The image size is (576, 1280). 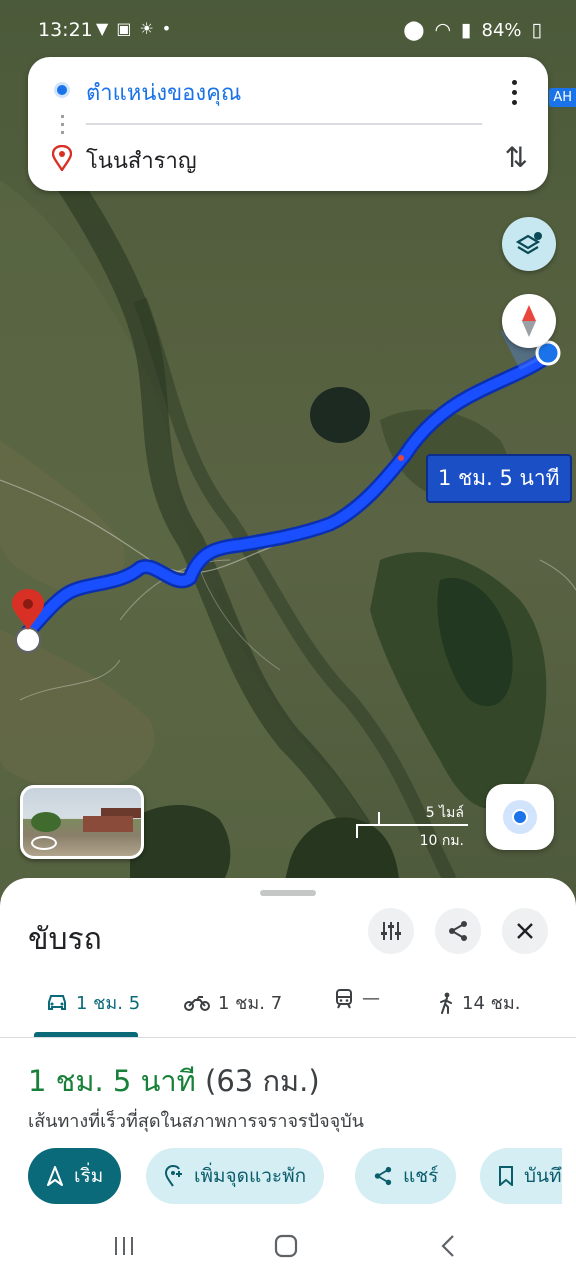 I want to click on tab-motorcycle: 1 ชม. 7, so click(x=233, y=1002).